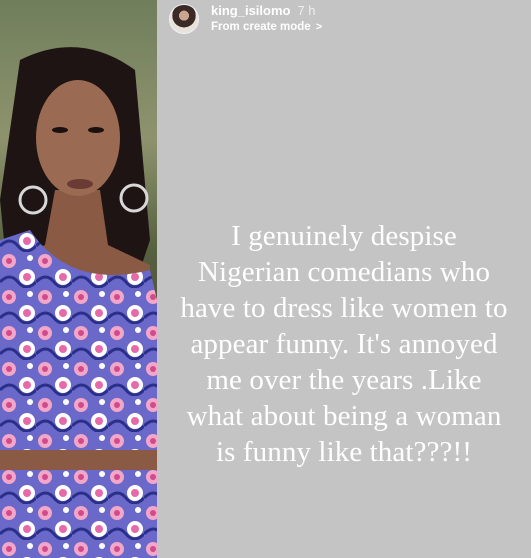  I want to click on story-text-line: have to dress like women to, so click(344, 308).